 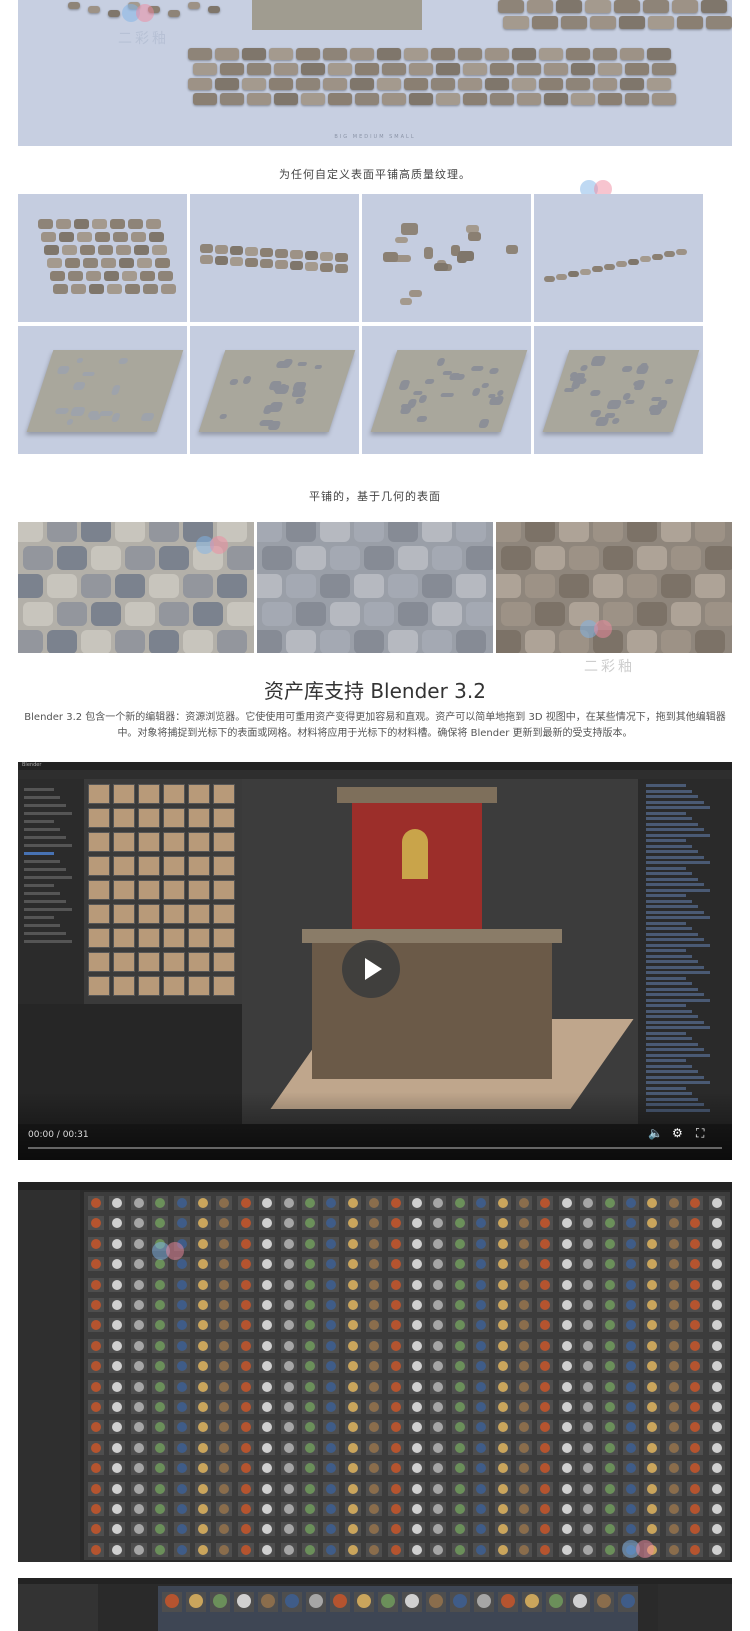 What do you see at coordinates (32, 765) in the screenshot?
I see `window-title: Blender` at bounding box center [32, 765].